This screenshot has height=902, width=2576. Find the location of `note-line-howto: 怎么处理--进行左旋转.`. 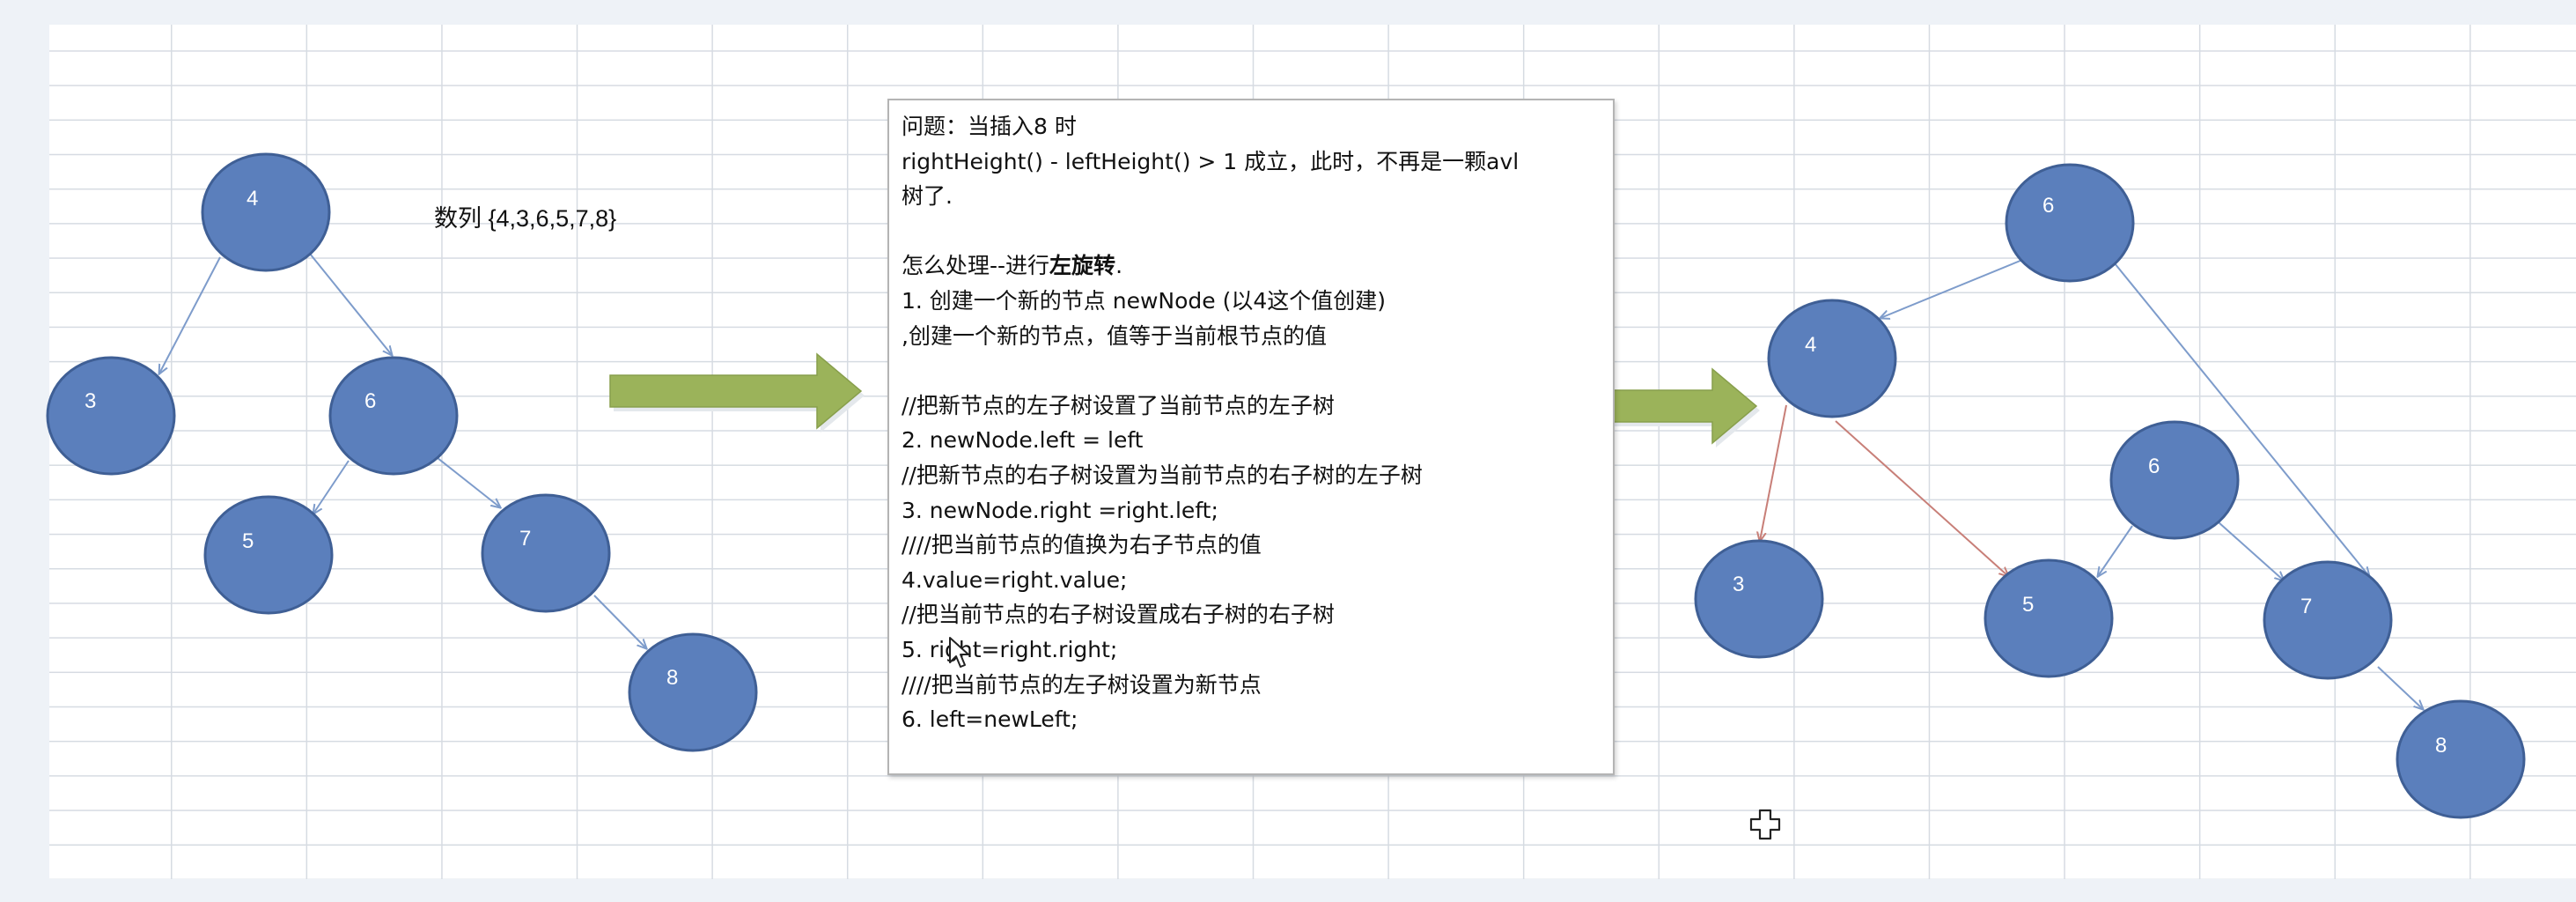

note-line-howto: 怎么处理--进行左旋转. is located at coordinates (1251, 266).